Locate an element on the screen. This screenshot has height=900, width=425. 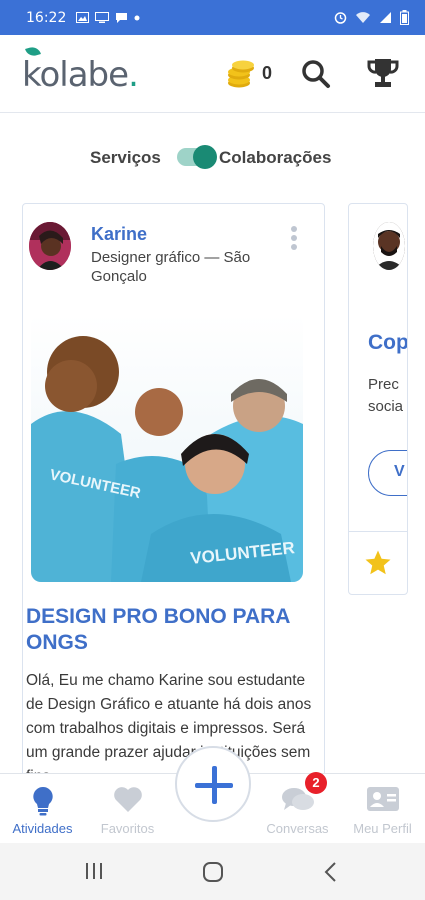
system-navigation-bar is located at coordinates (212, 871).